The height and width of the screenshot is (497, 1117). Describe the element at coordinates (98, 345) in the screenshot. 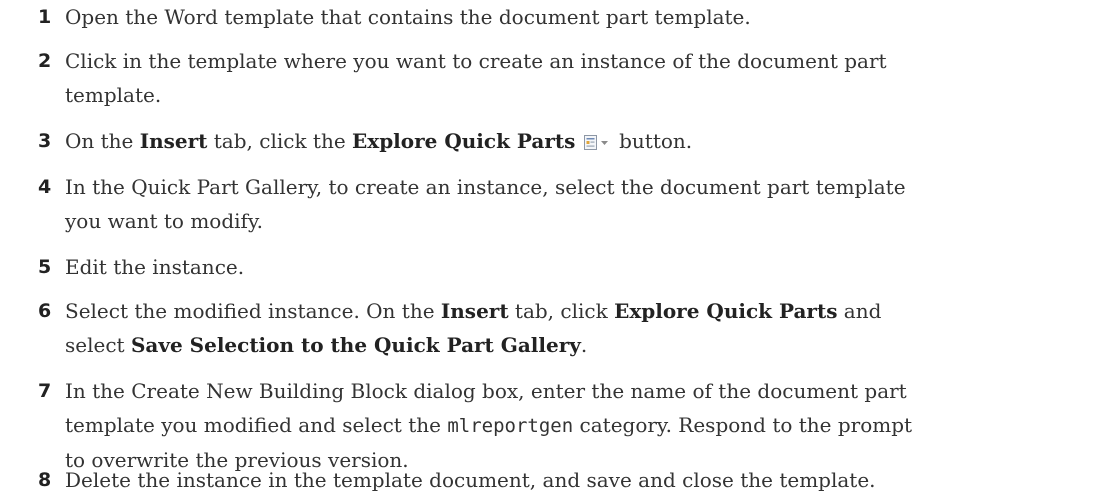

I see `step-text-segment: select` at that location.